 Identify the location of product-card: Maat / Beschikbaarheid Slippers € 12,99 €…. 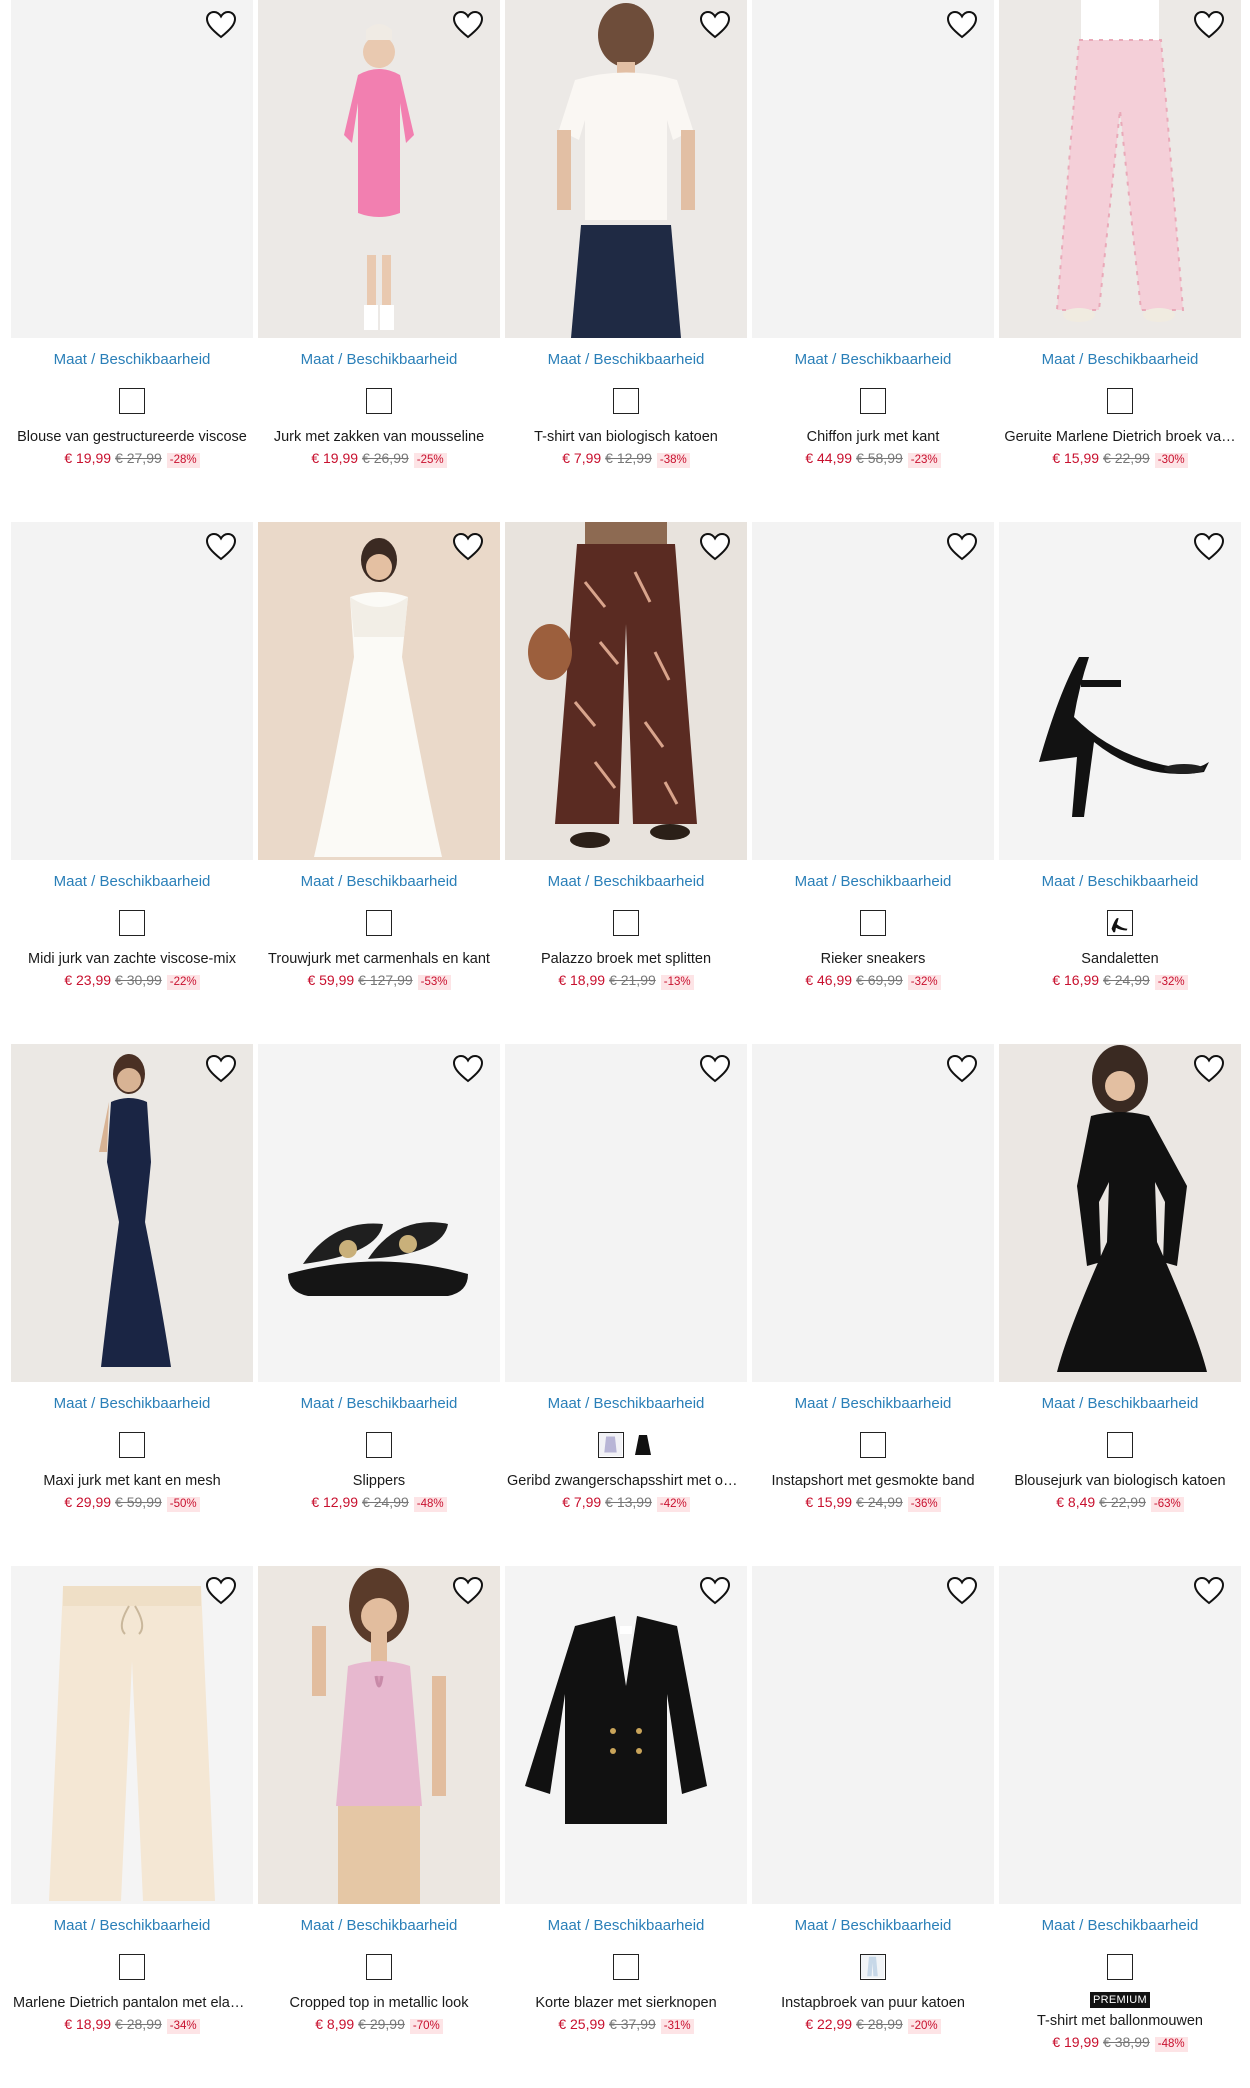
(379, 1305).